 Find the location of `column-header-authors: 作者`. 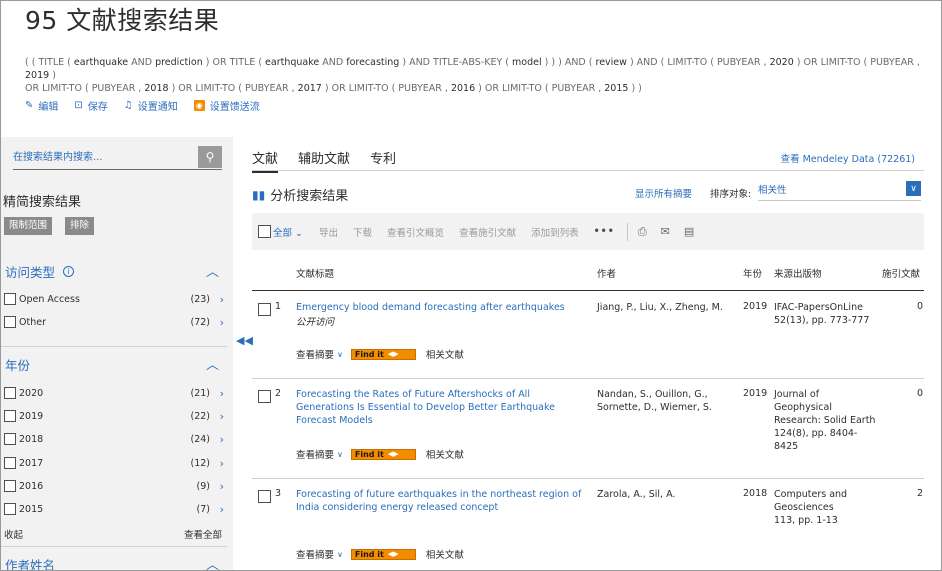

column-header-authors: 作者 is located at coordinates (606, 273).